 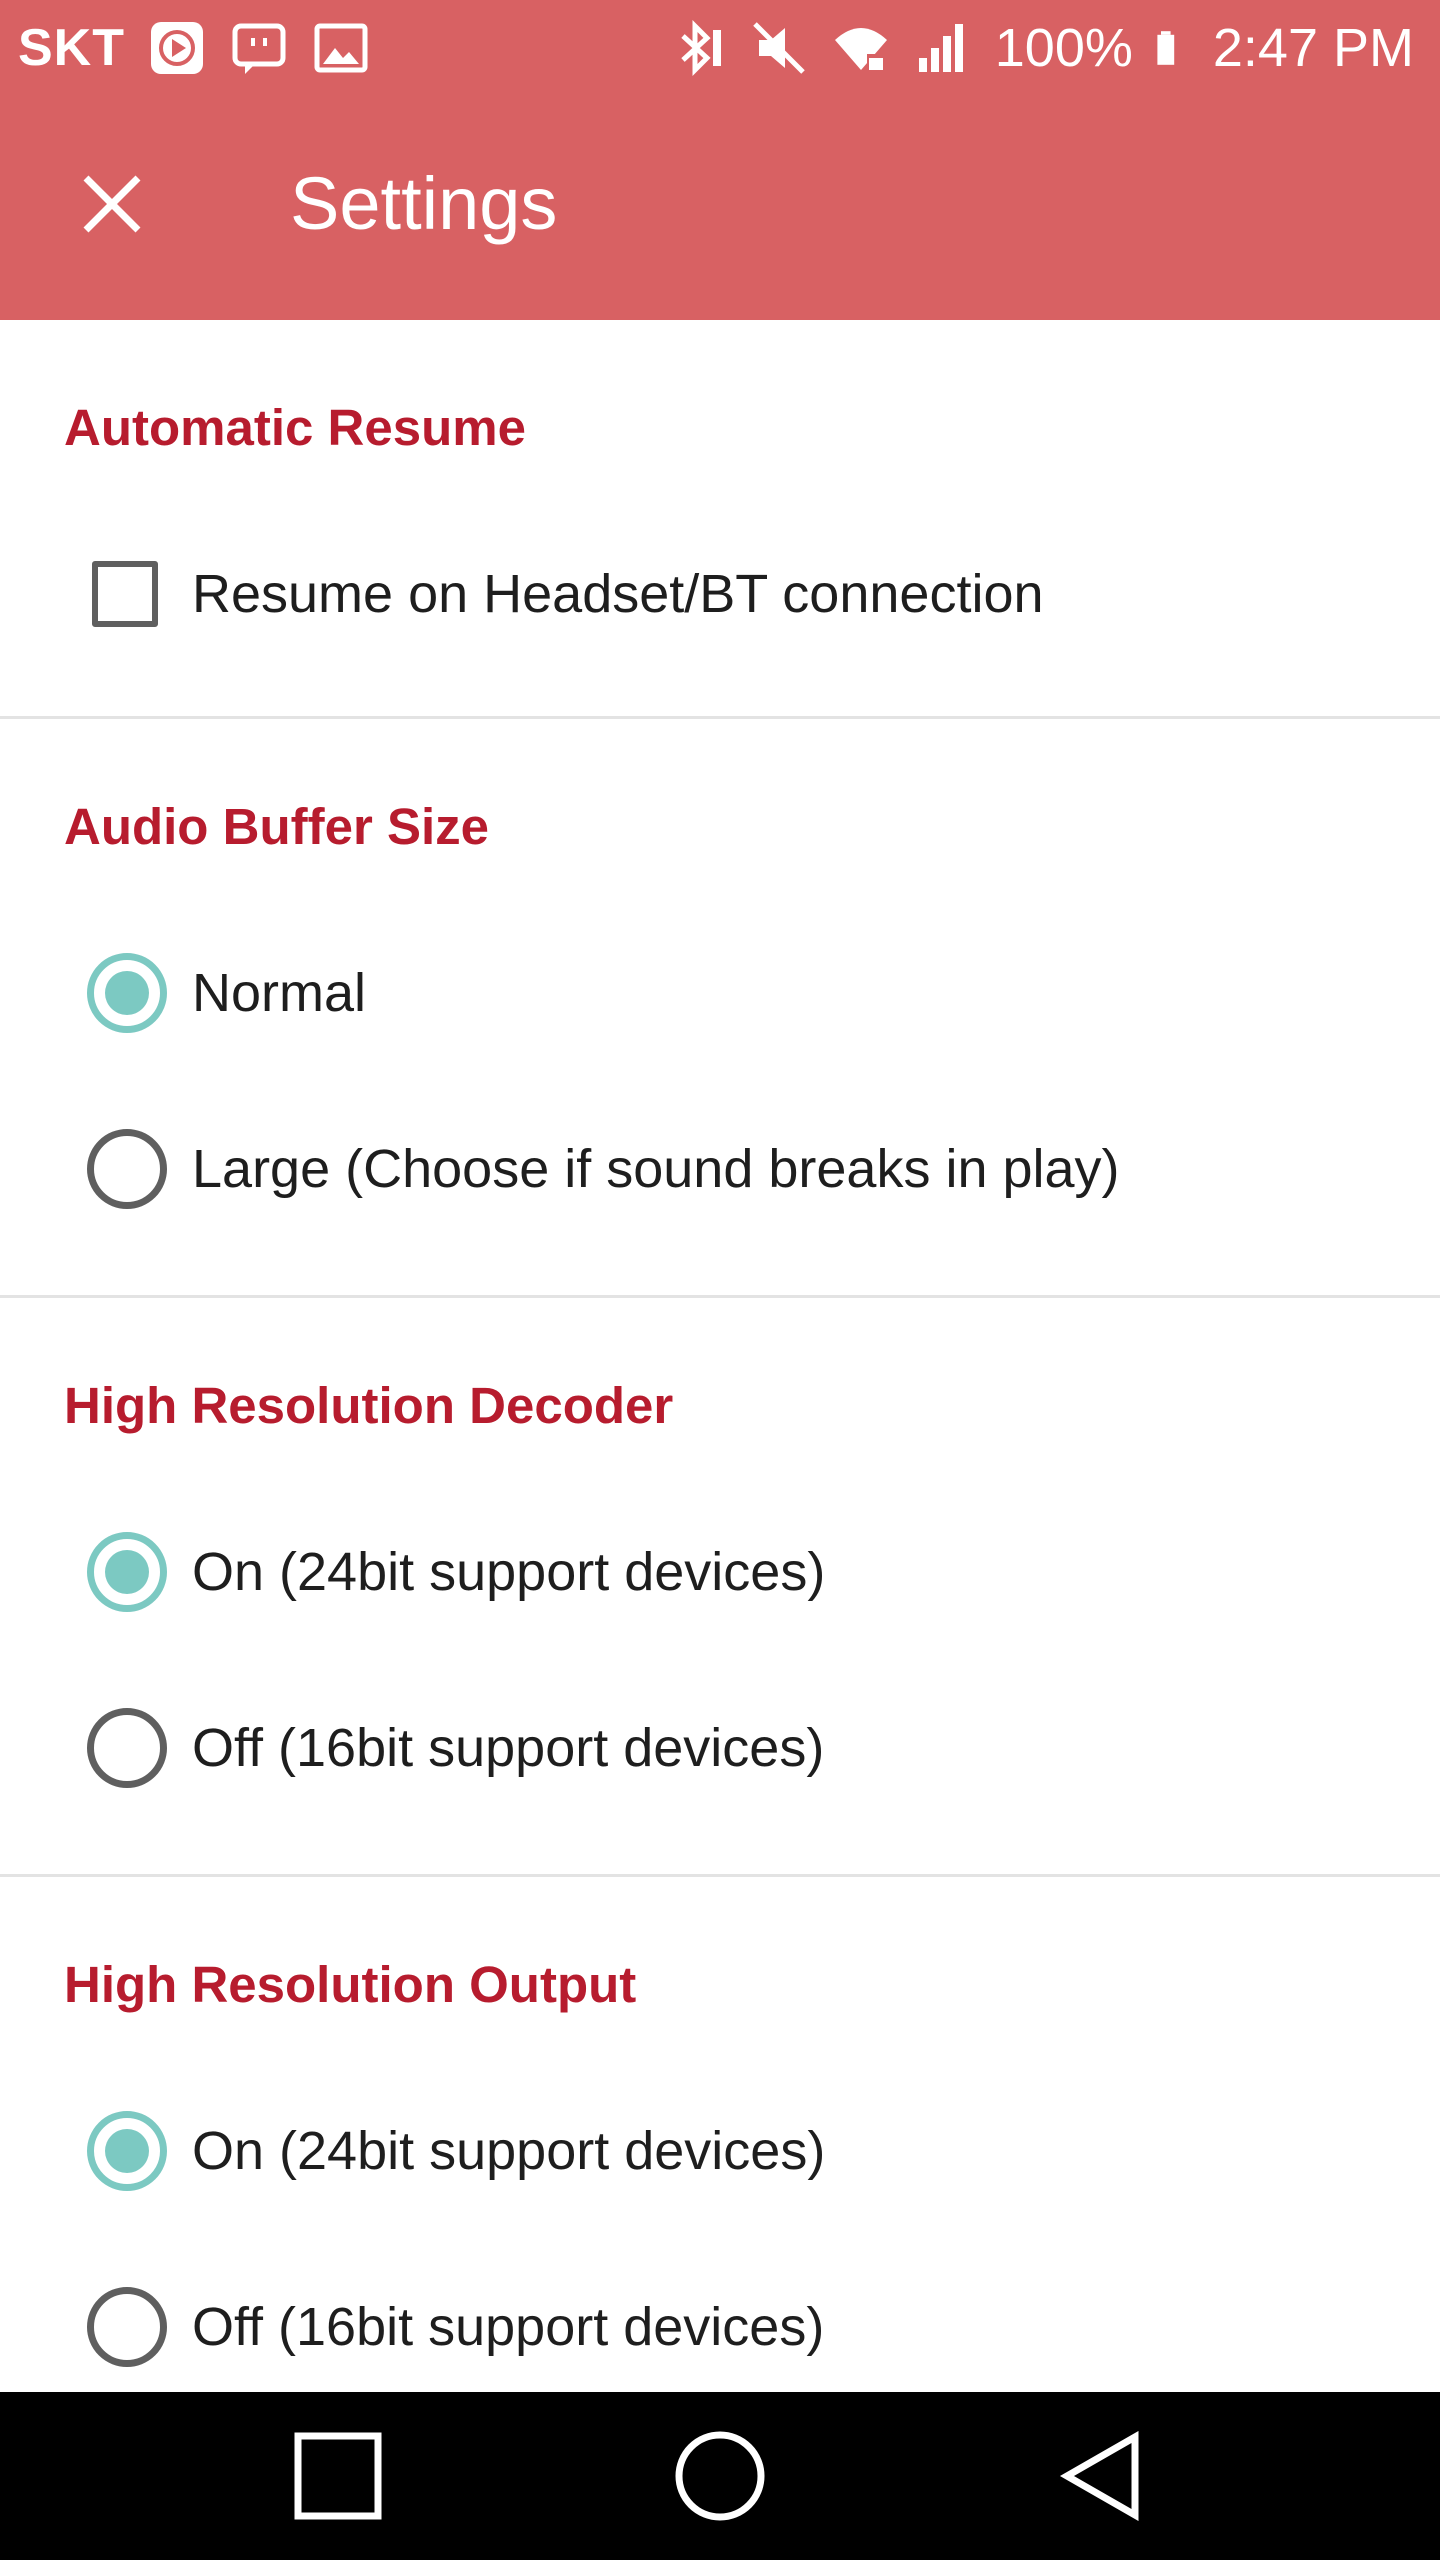 What do you see at coordinates (1313, 48) in the screenshot?
I see `clock: 2:47 PM` at bounding box center [1313, 48].